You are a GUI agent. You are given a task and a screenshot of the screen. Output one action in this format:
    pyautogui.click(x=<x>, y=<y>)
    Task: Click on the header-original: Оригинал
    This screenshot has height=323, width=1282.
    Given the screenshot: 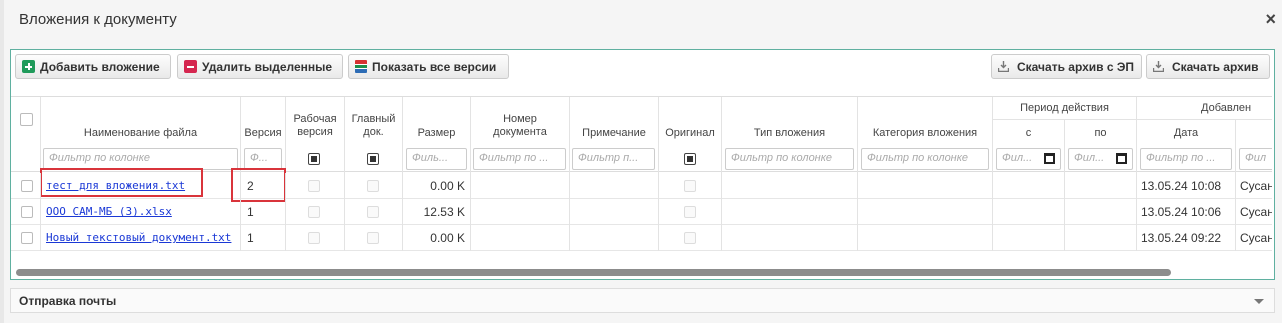 What is the action you would take?
    pyautogui.click(x=690, y=133)
    